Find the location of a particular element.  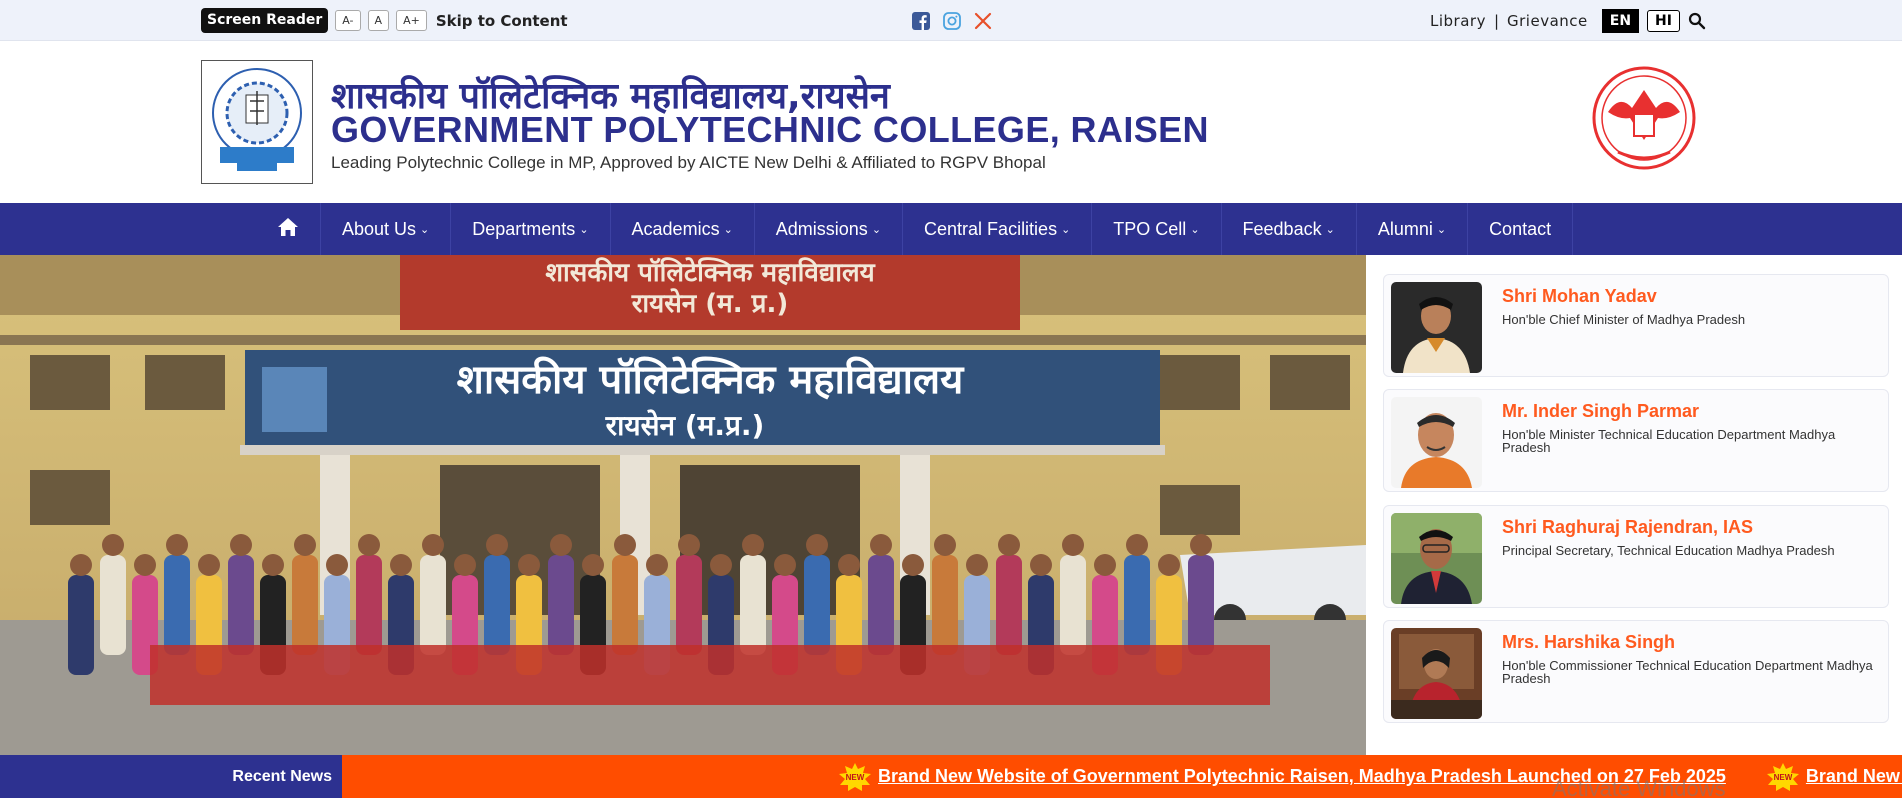

home-nav-button is located at coordinates (288, 229).